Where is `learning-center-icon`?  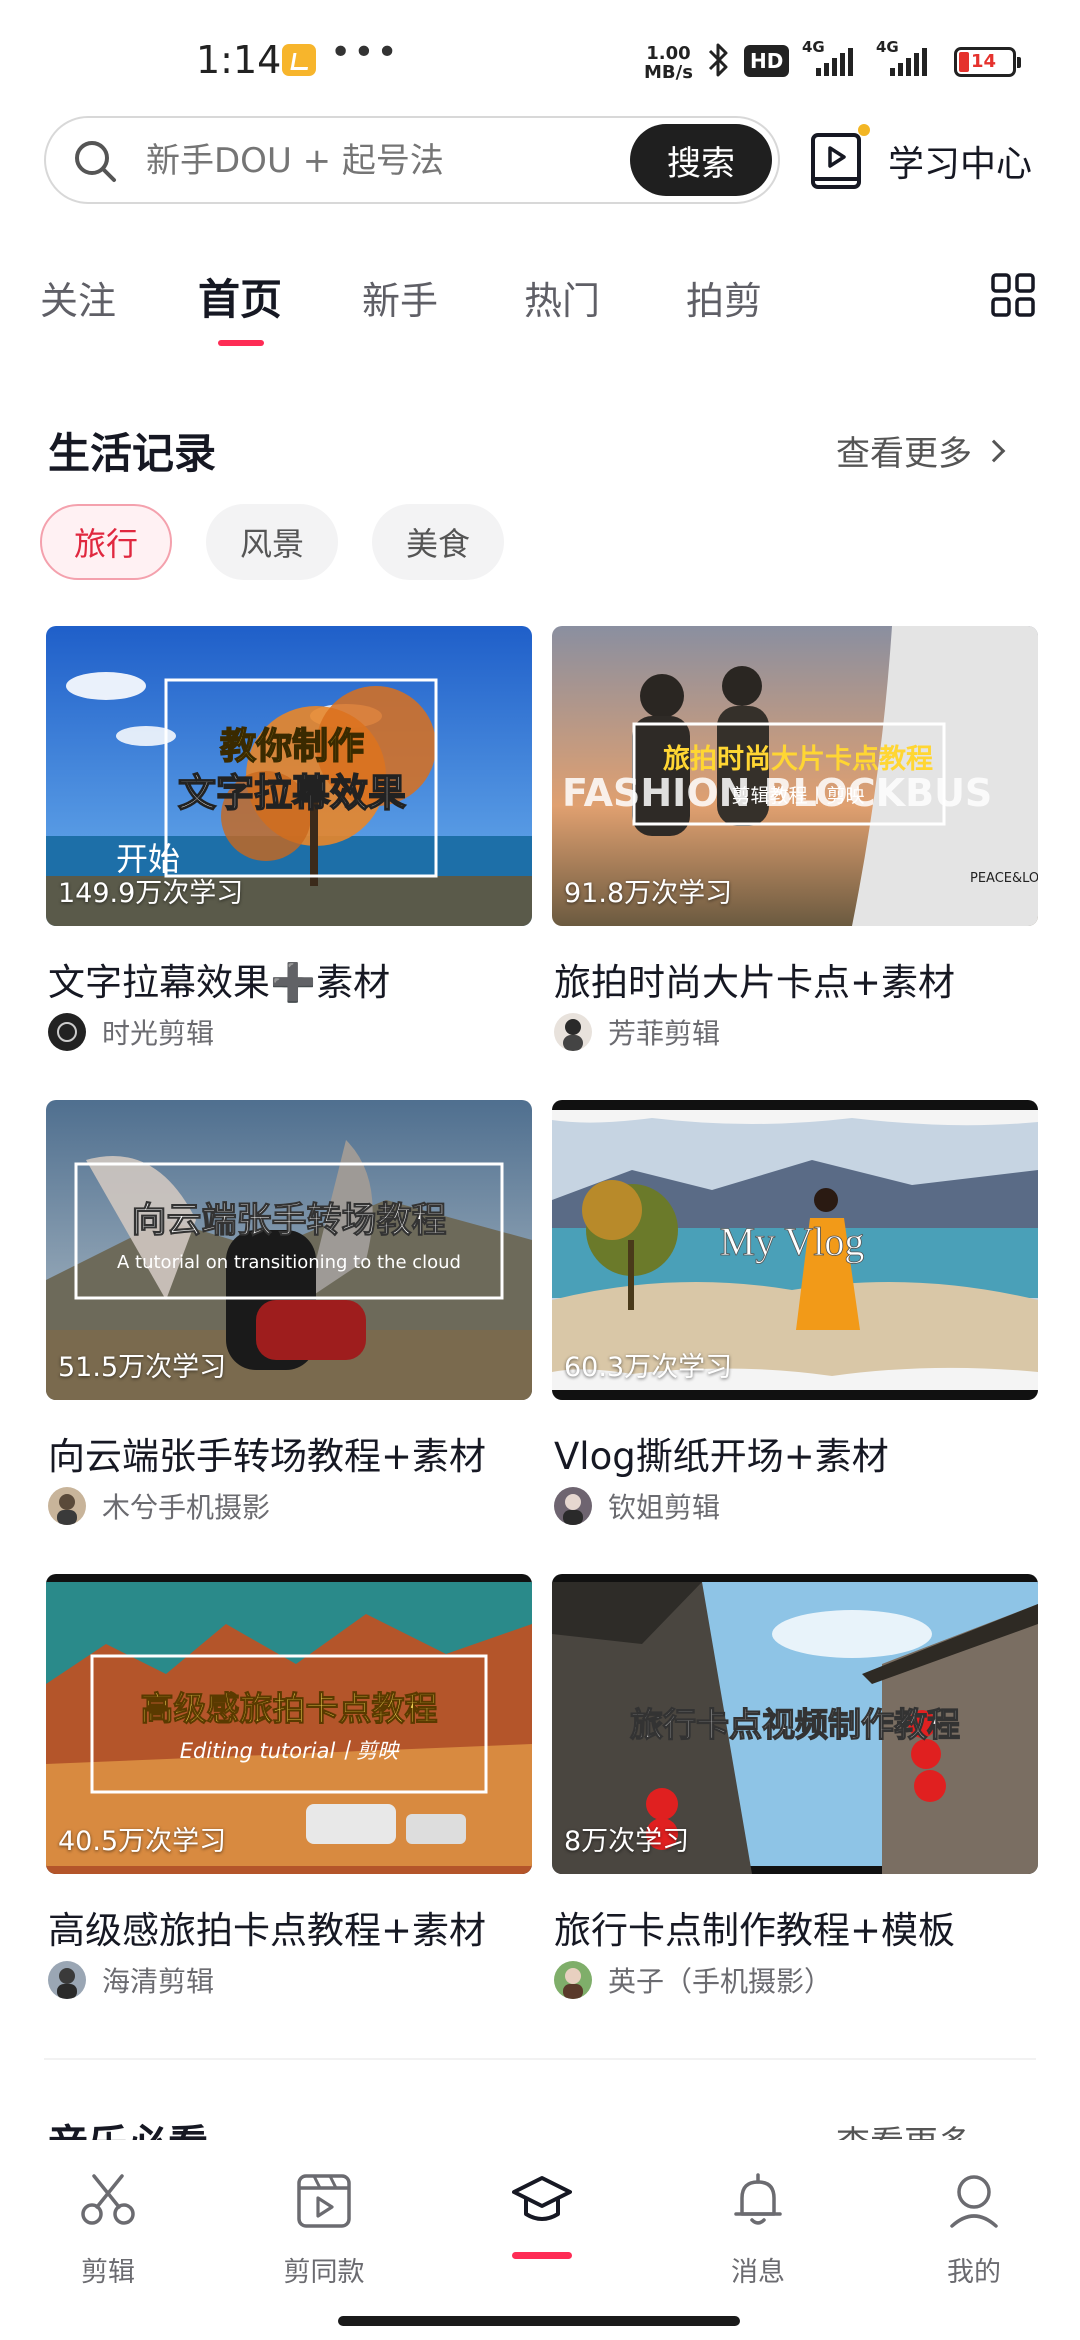
learning-center-icon is located at coordinates (840, 158).